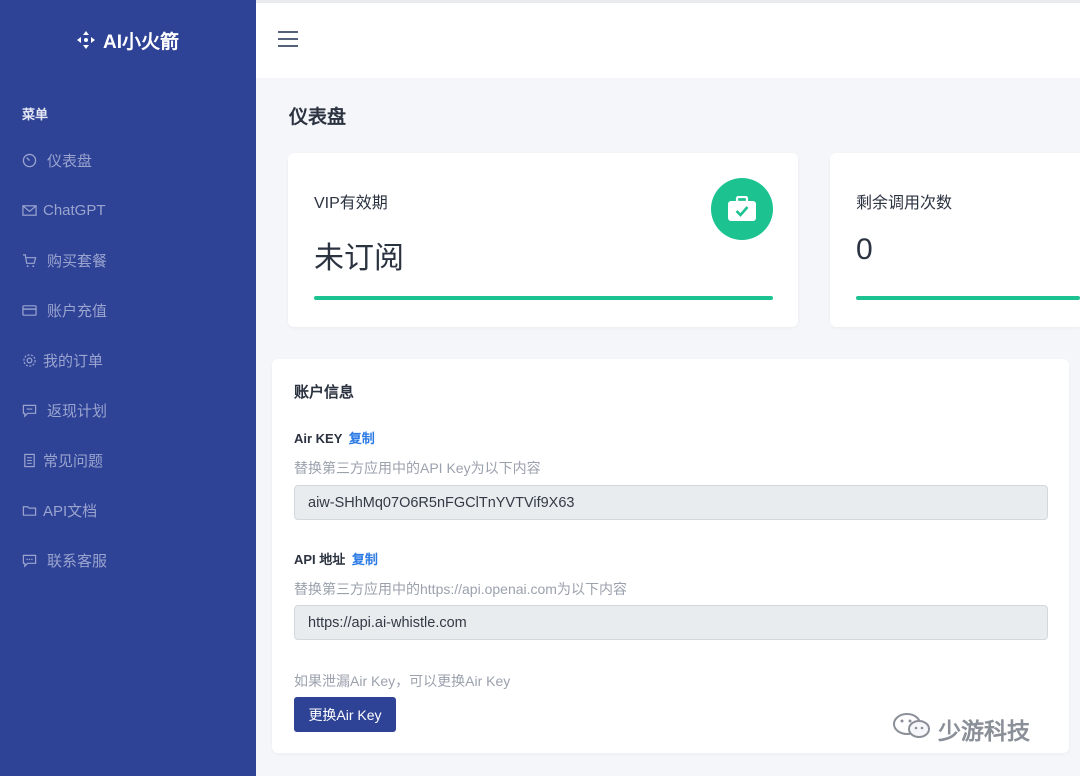 The width and height of the screenshot is (1080, 776). What do you see at coordinates (128, 560) in the screenshot?
I see `sidebar-item-support: 联系客服` at bounding box center [128, 560].